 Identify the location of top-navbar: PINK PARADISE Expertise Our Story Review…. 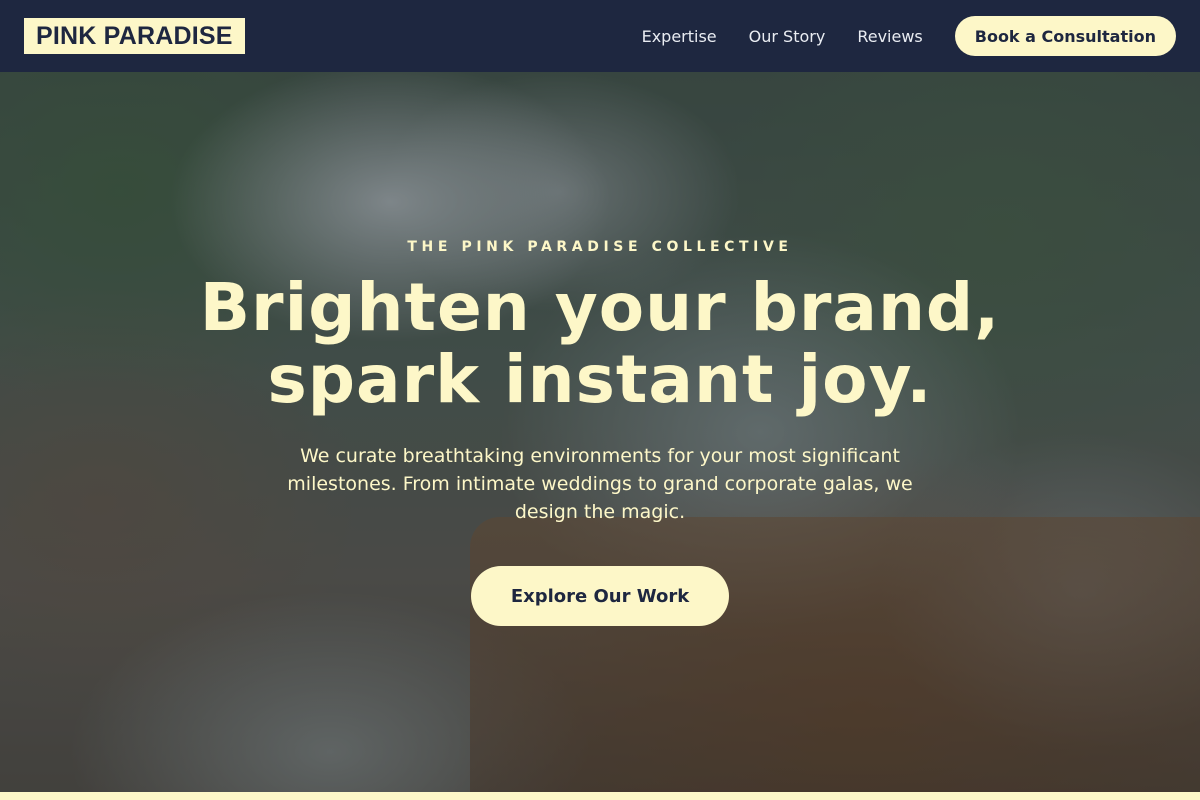
(600, 36).